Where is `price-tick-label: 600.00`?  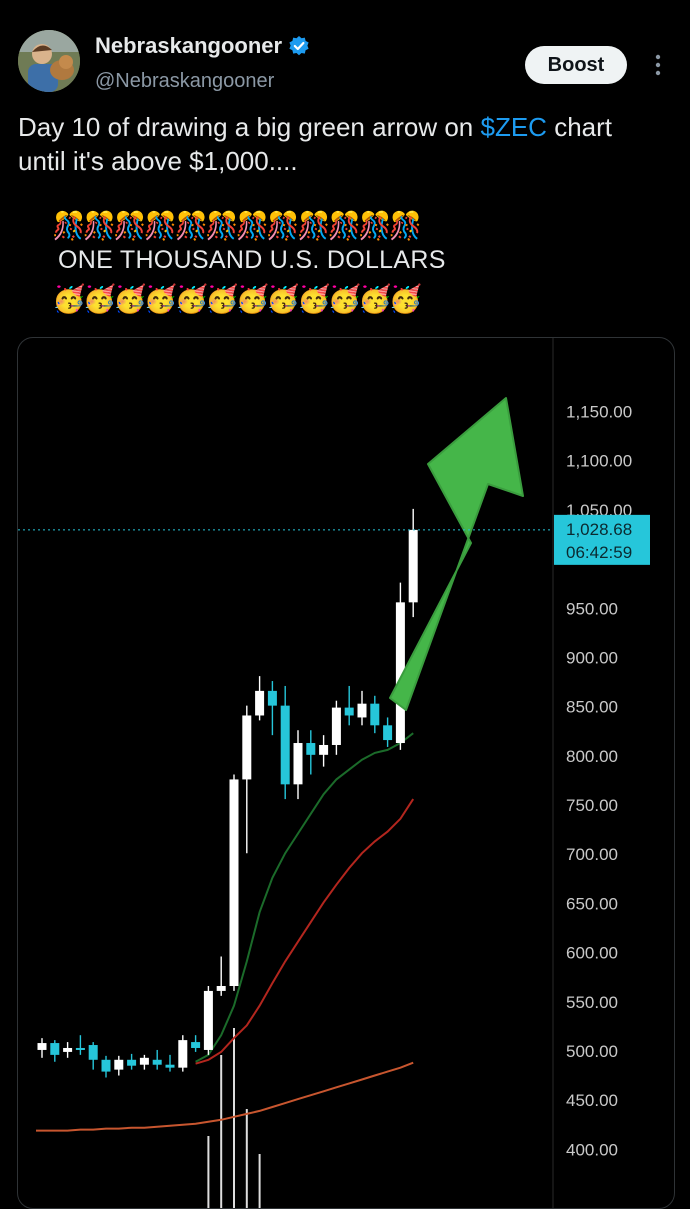 price-tick-label: 600.00 is located at coordinates (592, 953).